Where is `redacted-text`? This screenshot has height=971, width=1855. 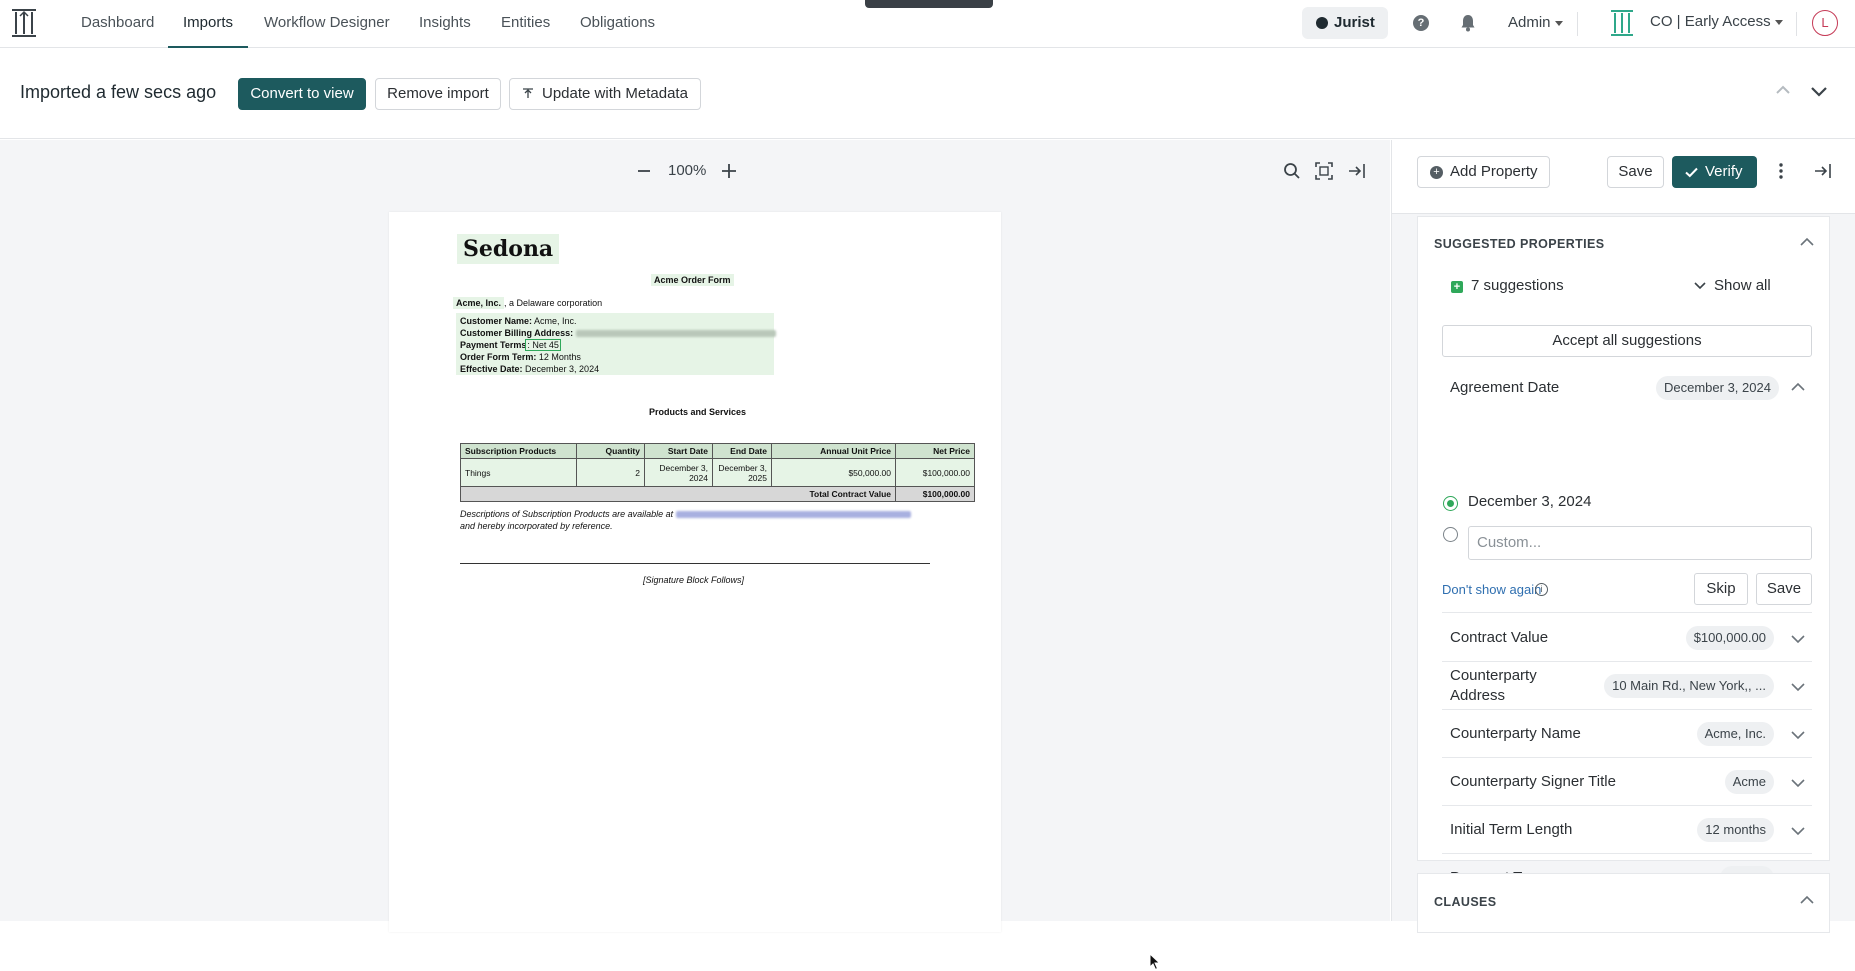 redacted-text is located at coordinates (675, 334).